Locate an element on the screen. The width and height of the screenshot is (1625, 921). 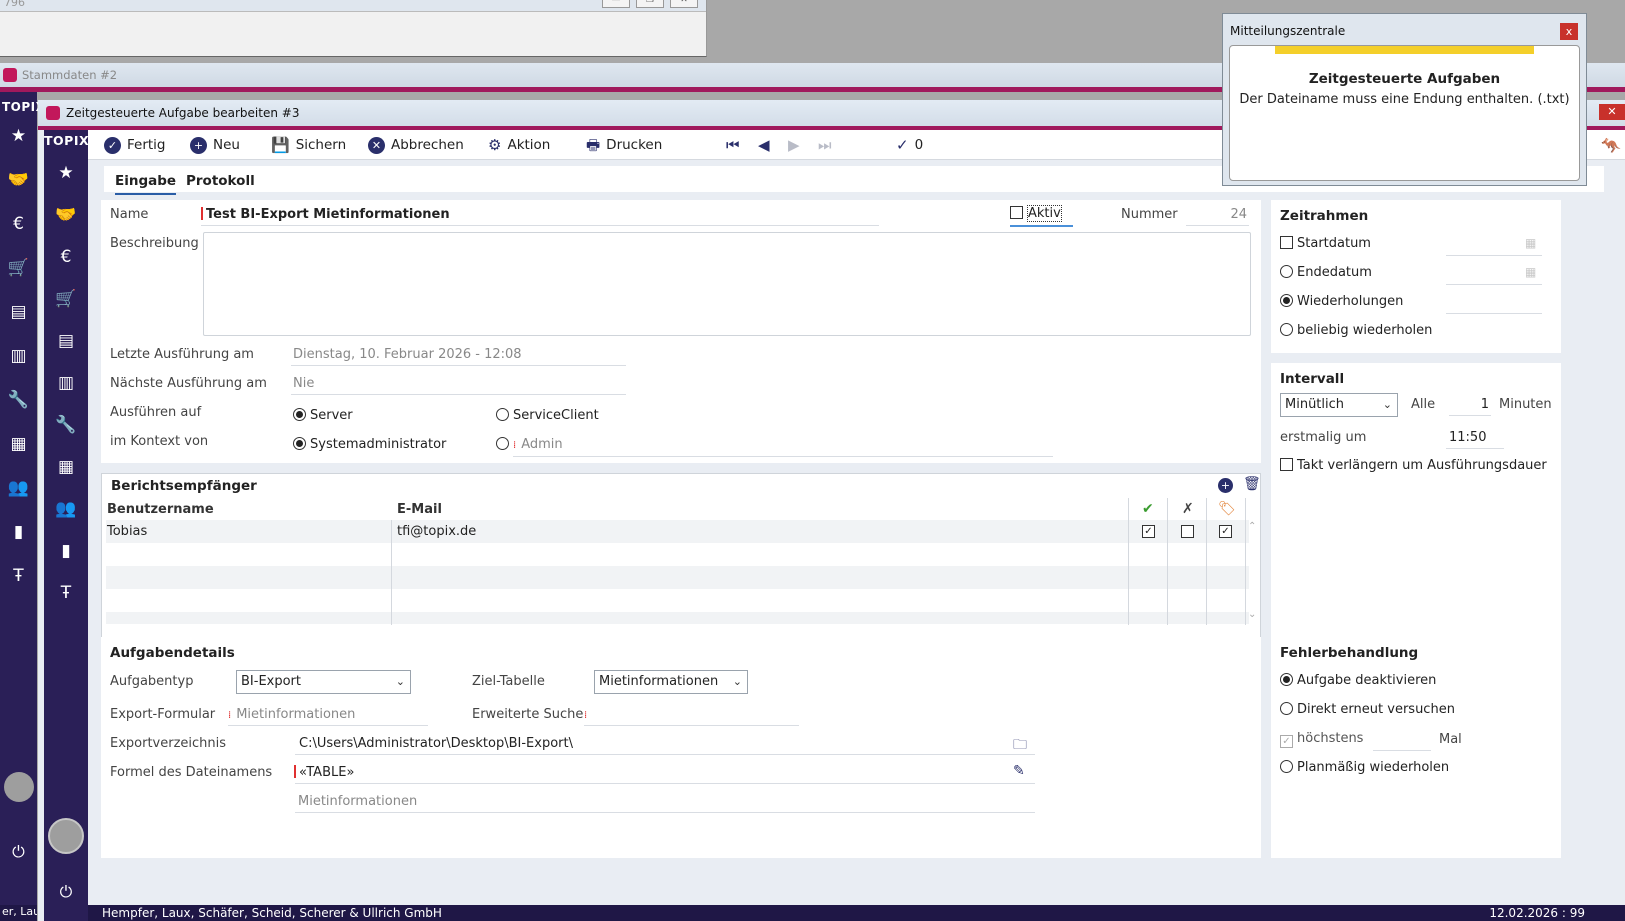
maximize-button: ❐ is located at coordinates (650, 4).